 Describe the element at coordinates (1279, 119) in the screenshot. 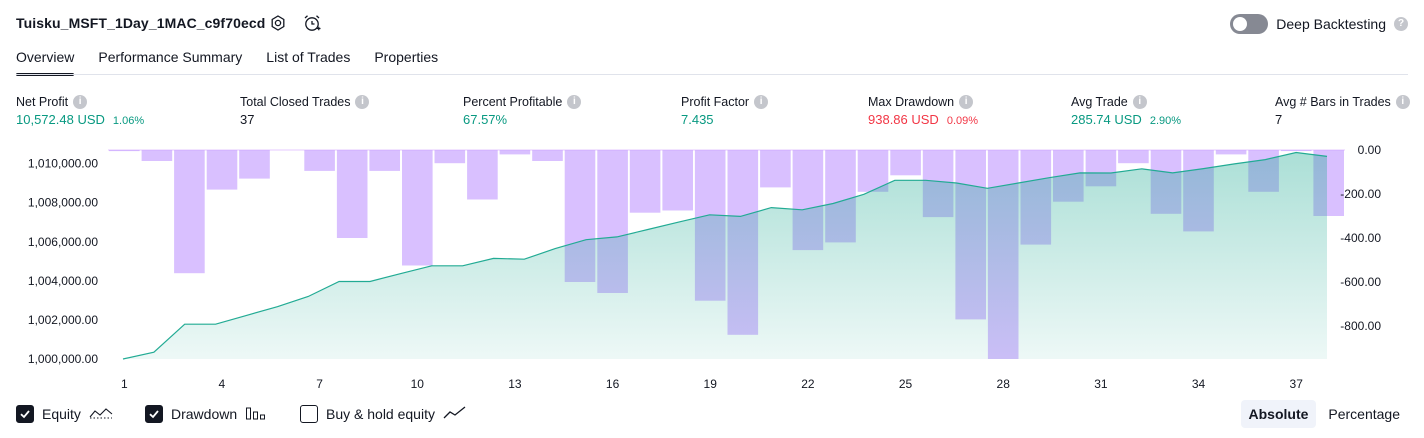

I see `metric-value: 7` at that location.